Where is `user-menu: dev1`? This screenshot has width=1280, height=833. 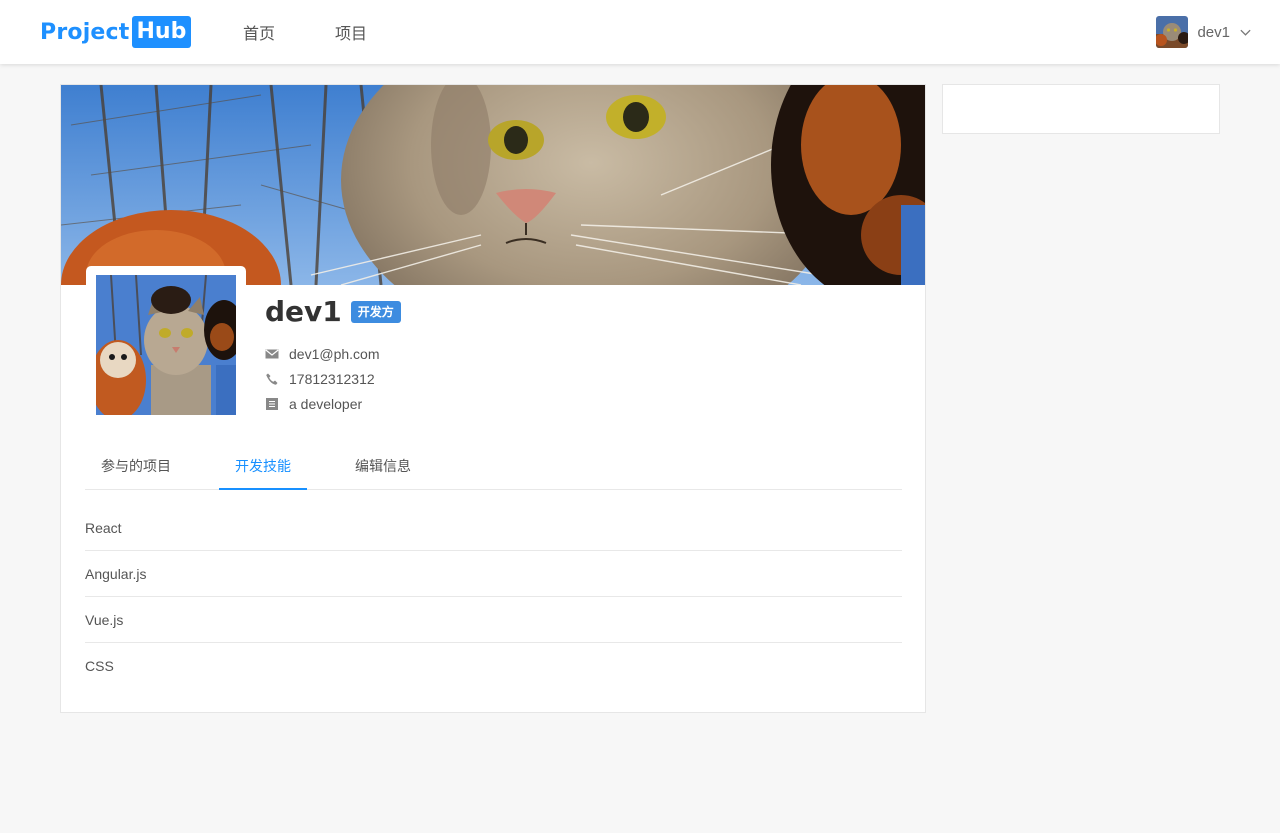
user-menu: dev1 is located at coordinates (1204, 32).